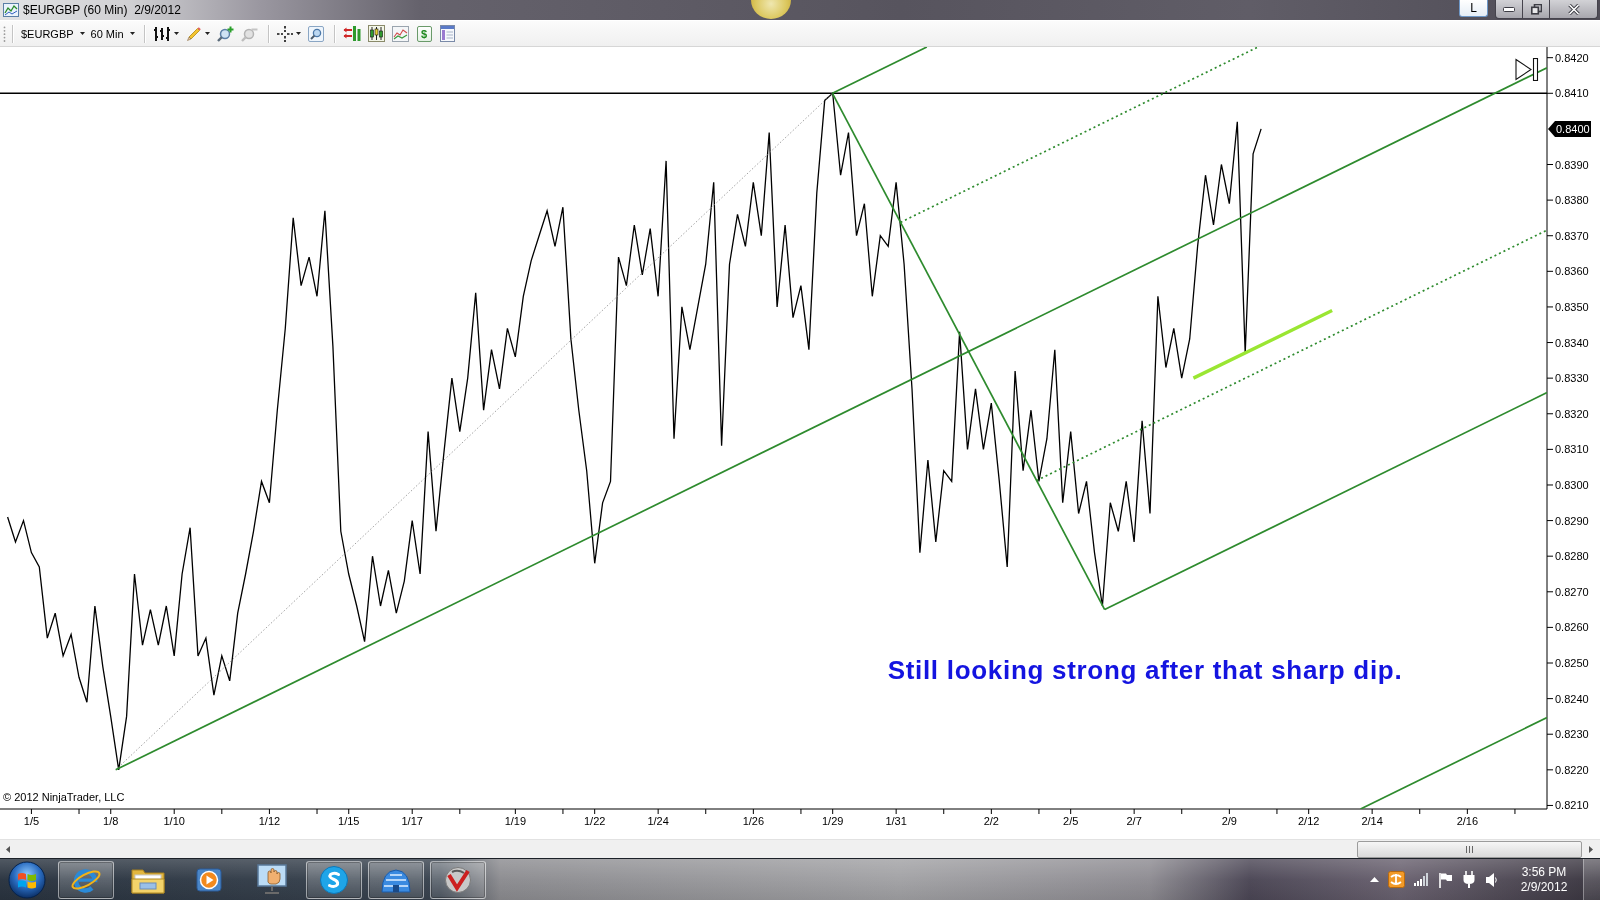 The width and height of the screenshot is (1600, 900). Describe the element at coordinates (1445, 879) in the screenshot. I see `flag-icon` at that location.